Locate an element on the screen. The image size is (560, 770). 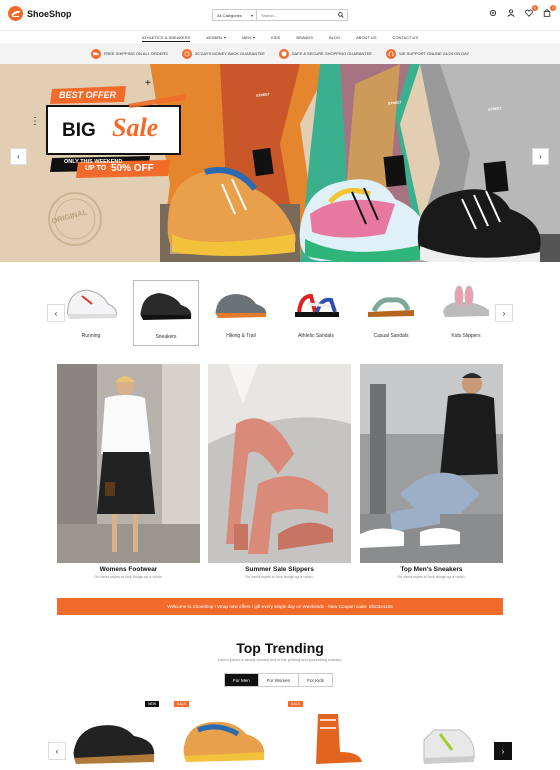
brand-name: ShoeShop is located at coordinates (49, 13).